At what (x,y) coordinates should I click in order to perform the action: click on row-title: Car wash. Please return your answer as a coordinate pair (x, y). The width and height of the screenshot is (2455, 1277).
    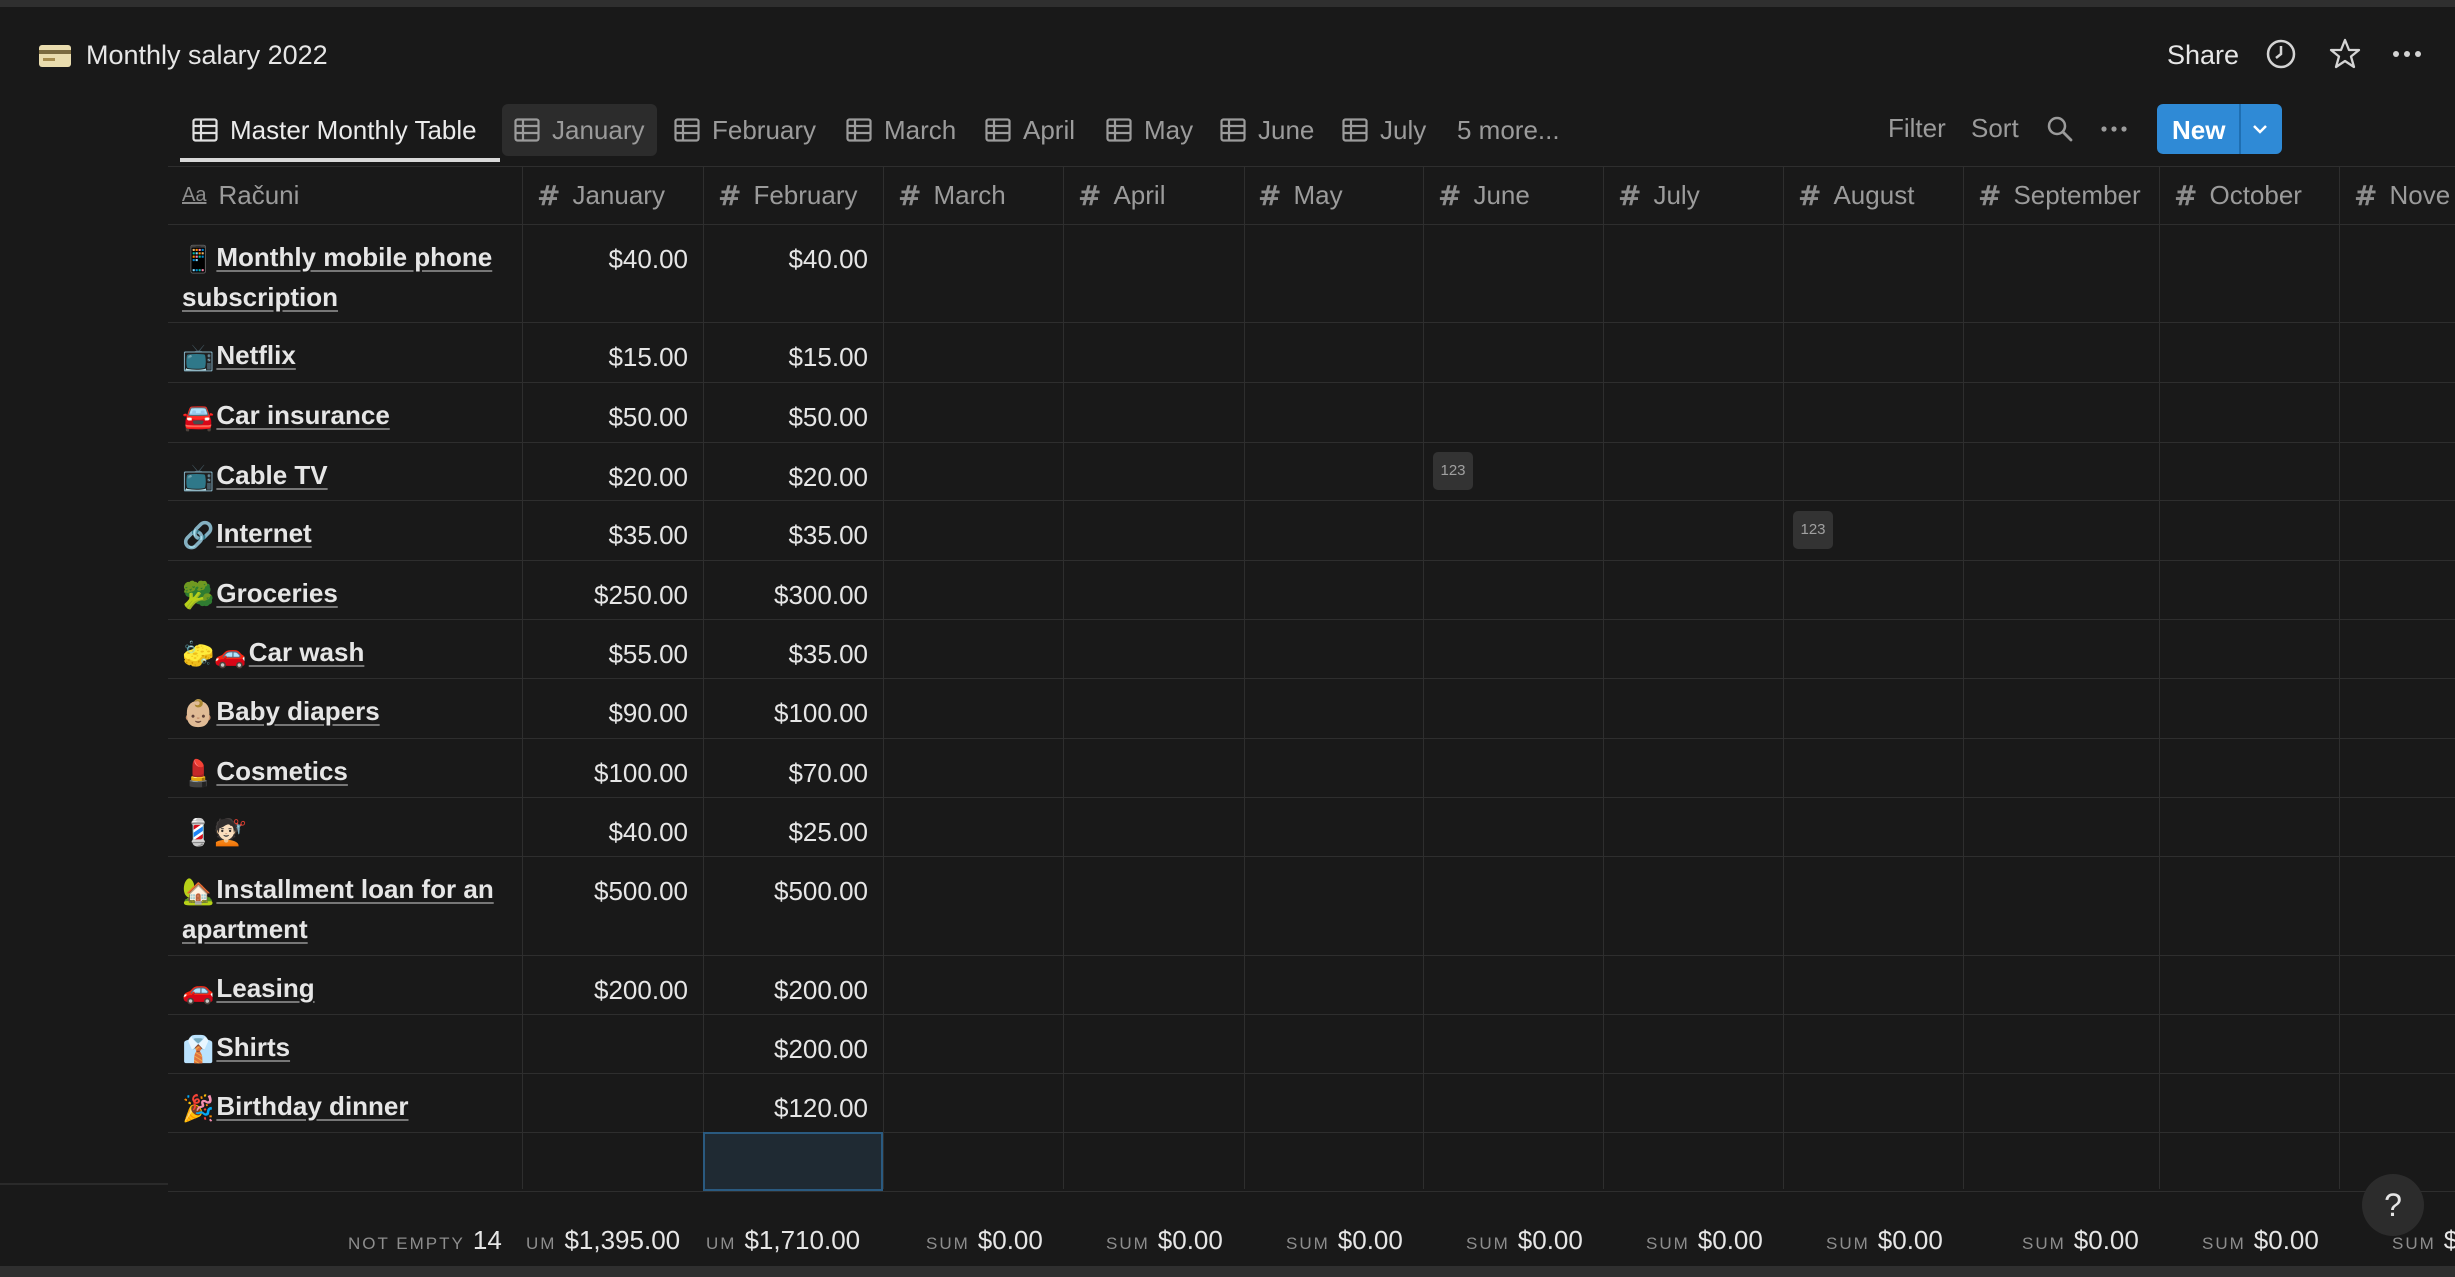
    Looking at the image, I should click on (307, 652).